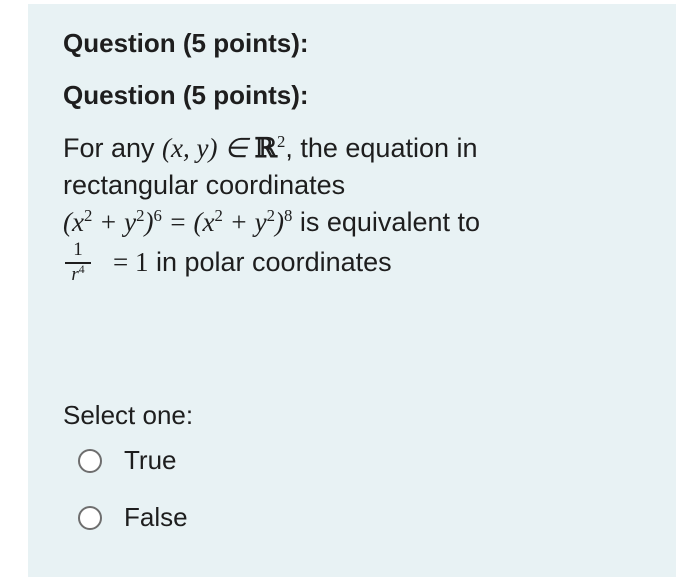 Image resolution: width=700 pixels, height=577 pixels. Describe the element at coordinates (128, 415) in the screenshot. I see `select-one-label: Select one:` at that location.